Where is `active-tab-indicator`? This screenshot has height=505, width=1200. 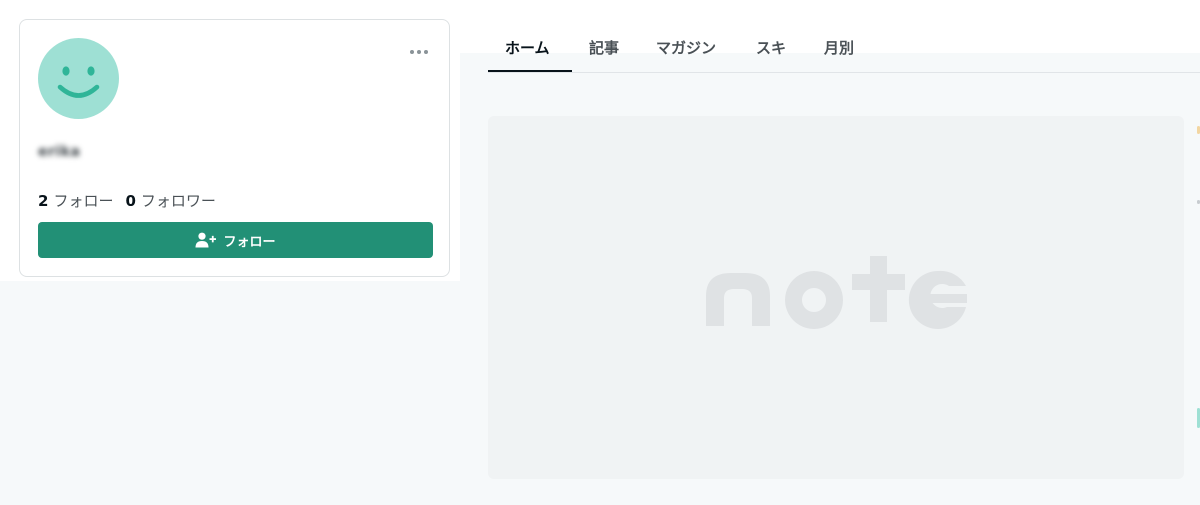 active-tab-indicator is located at coordinates (530, 71).